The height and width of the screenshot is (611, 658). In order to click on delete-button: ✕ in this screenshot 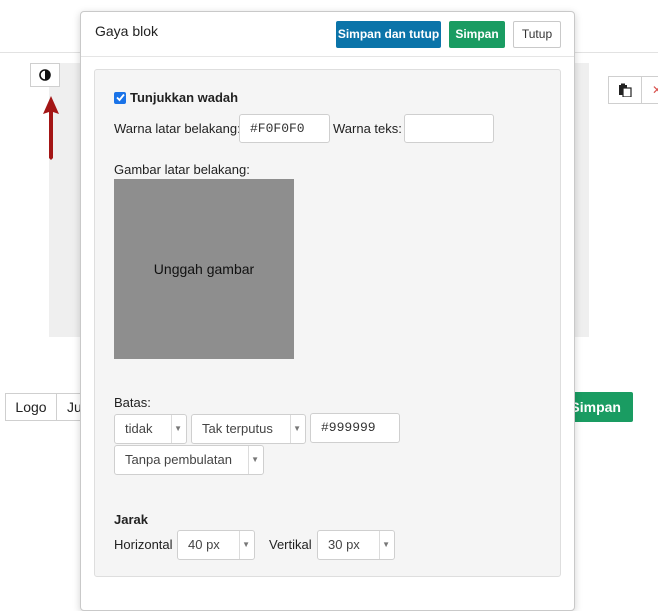, I will do `click(650, 90)`.